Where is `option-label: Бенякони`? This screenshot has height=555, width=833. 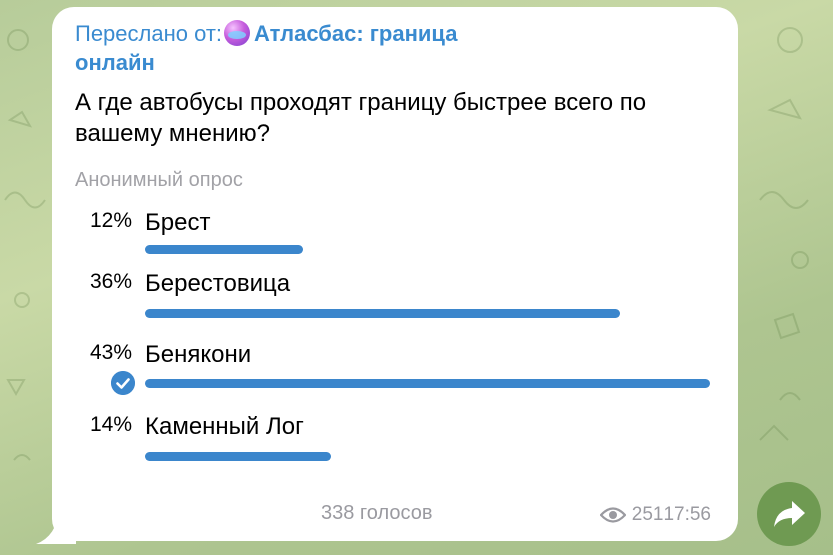 option-label: Бенякони is located at coordinates (198, 354).